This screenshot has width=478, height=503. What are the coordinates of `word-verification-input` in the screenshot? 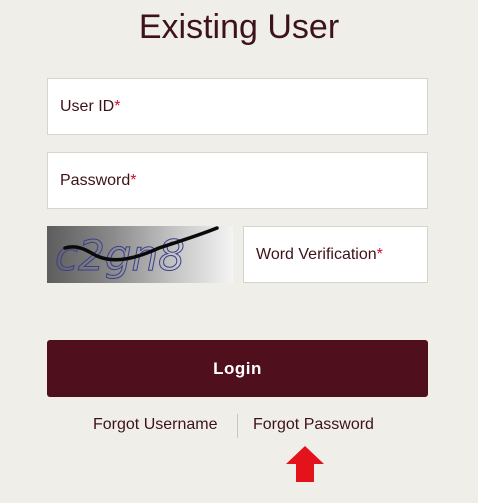 It's located at (335, 254).